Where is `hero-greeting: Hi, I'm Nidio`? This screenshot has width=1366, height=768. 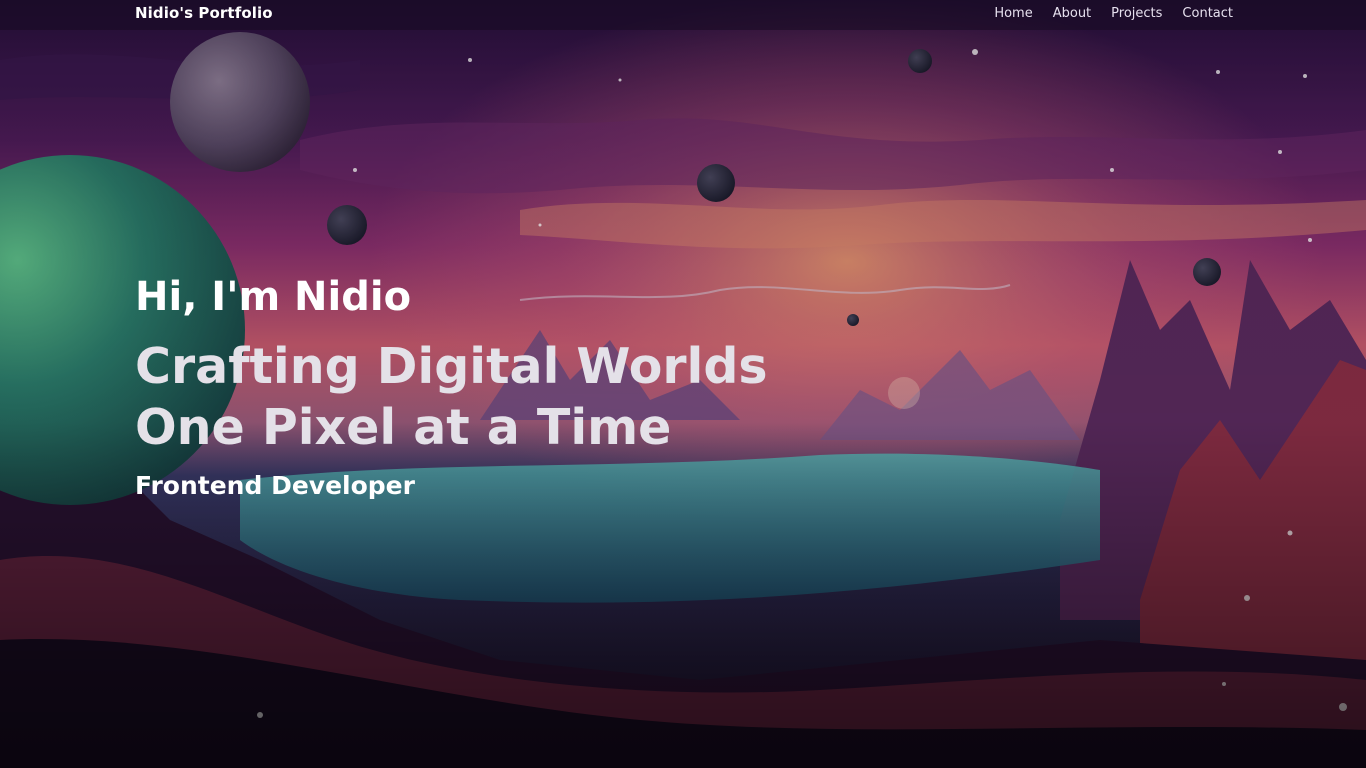
hero-greeting: Hi, I'm Nidio is located at coordinates (273, 297).